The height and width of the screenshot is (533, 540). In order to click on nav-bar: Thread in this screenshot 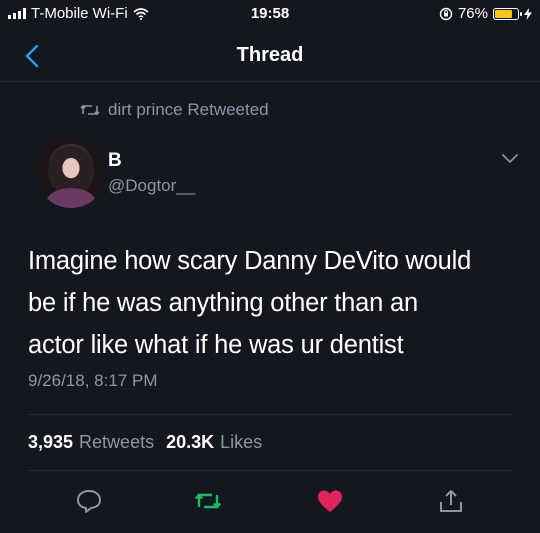, I will do `click(270, 56)`.